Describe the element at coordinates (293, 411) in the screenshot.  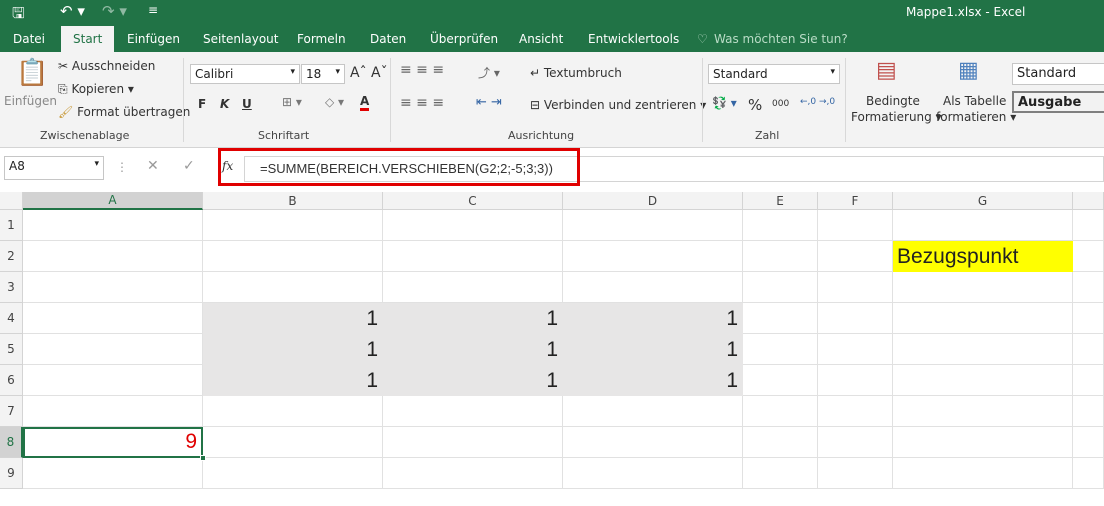
I see `cell-B7` at that location.